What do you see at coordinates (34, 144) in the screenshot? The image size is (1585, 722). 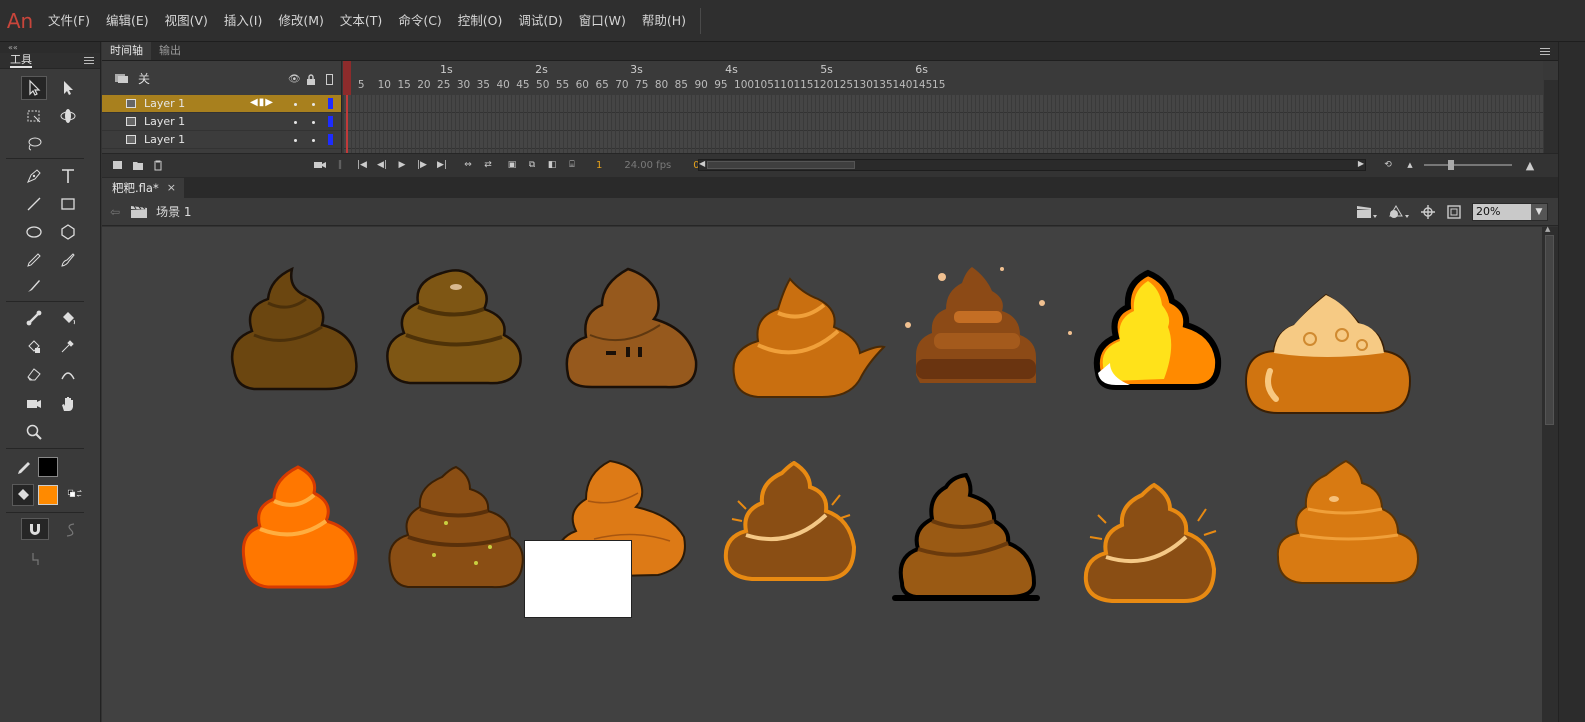 I see `lasso-tool` at bounding box center [34, 144].